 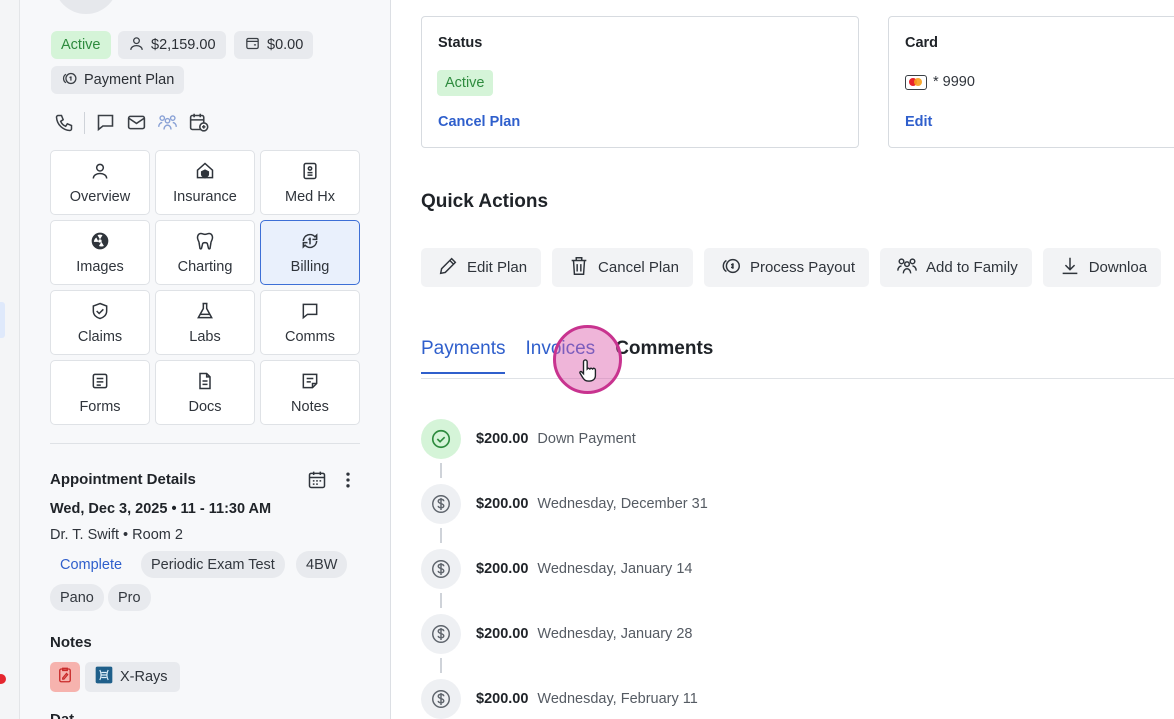 What do you see at coordinates (441, 439) in the screenshot?
I see `check-circle-icon` at bounding box center [441, 439].